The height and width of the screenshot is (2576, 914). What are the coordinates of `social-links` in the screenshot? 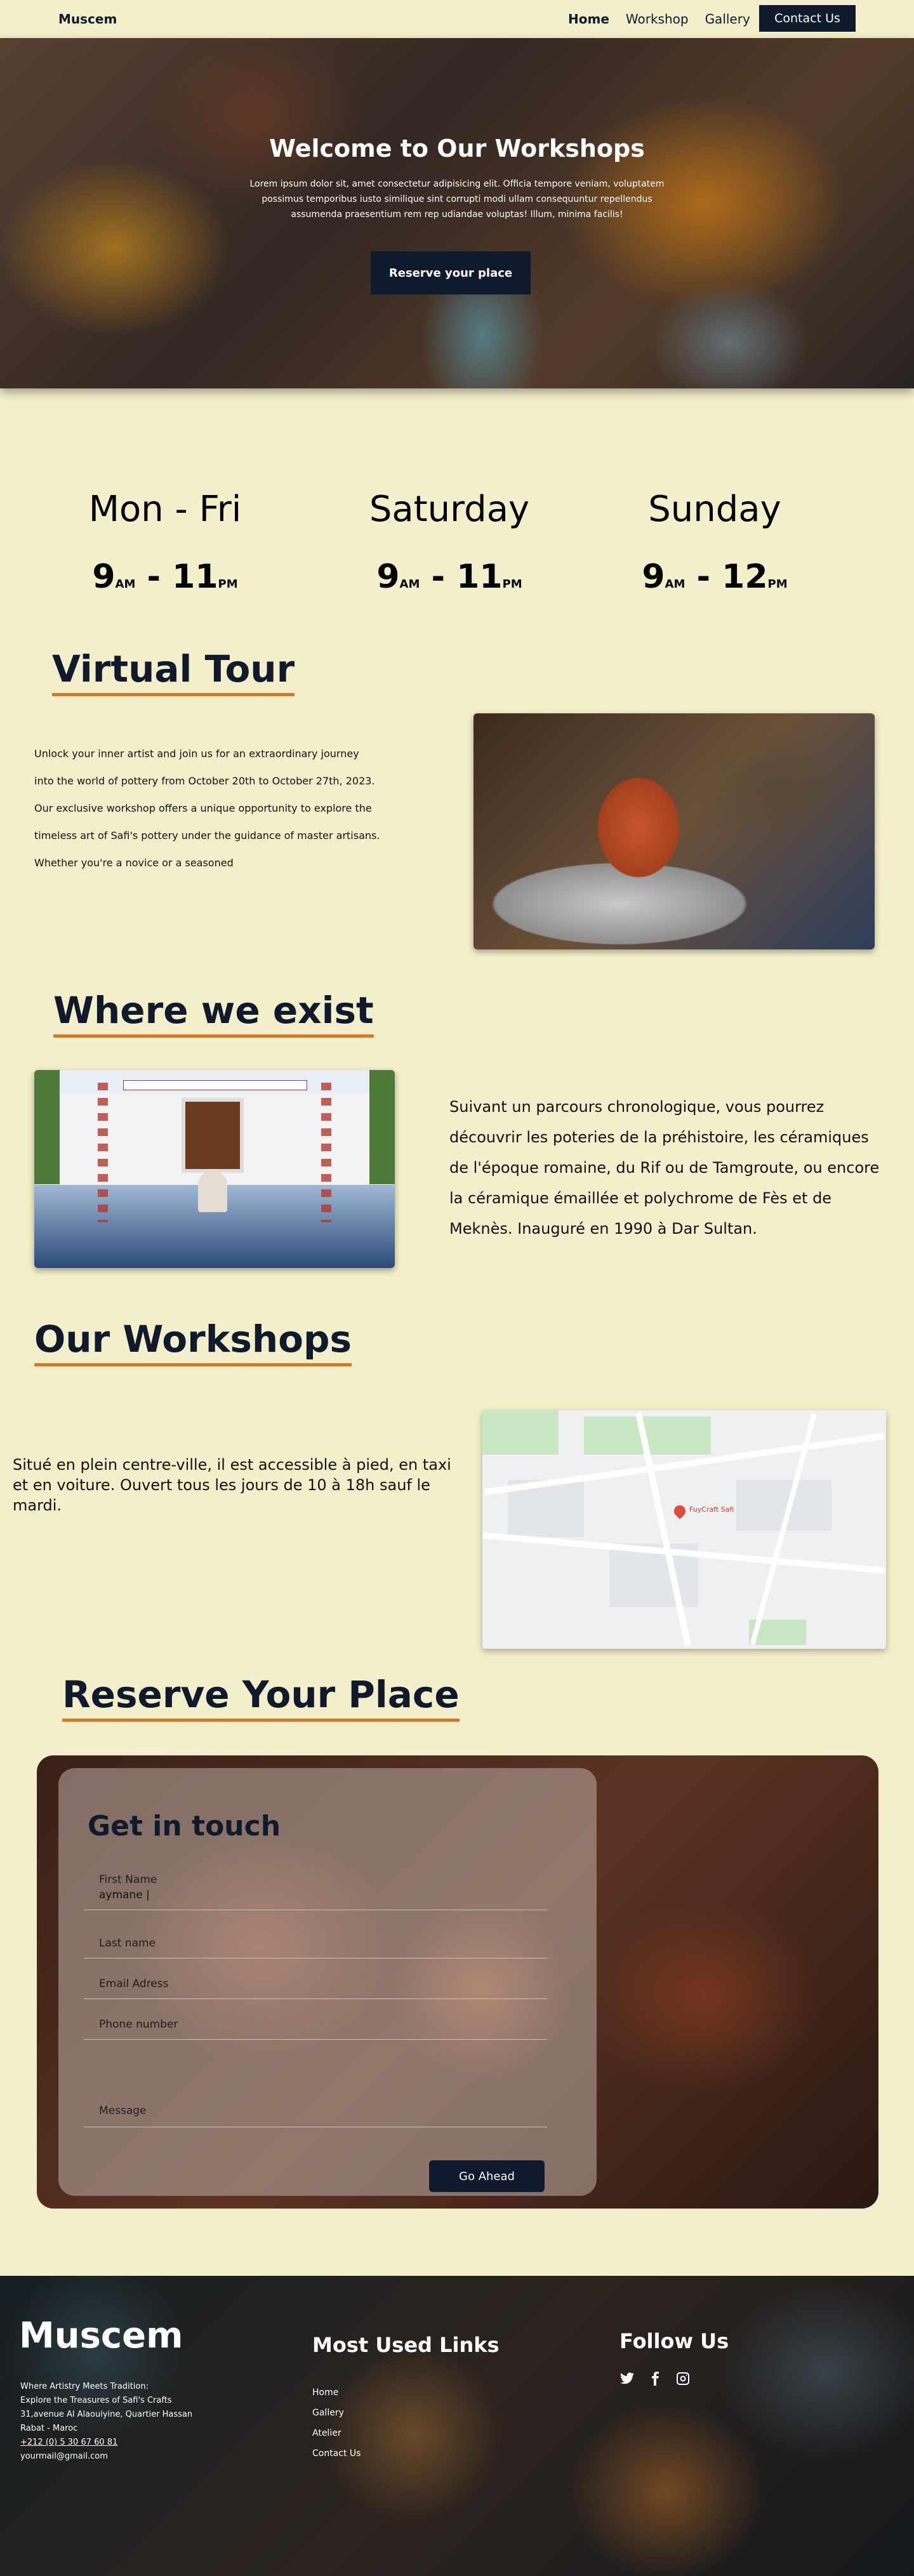 It's located at (655, 2379).